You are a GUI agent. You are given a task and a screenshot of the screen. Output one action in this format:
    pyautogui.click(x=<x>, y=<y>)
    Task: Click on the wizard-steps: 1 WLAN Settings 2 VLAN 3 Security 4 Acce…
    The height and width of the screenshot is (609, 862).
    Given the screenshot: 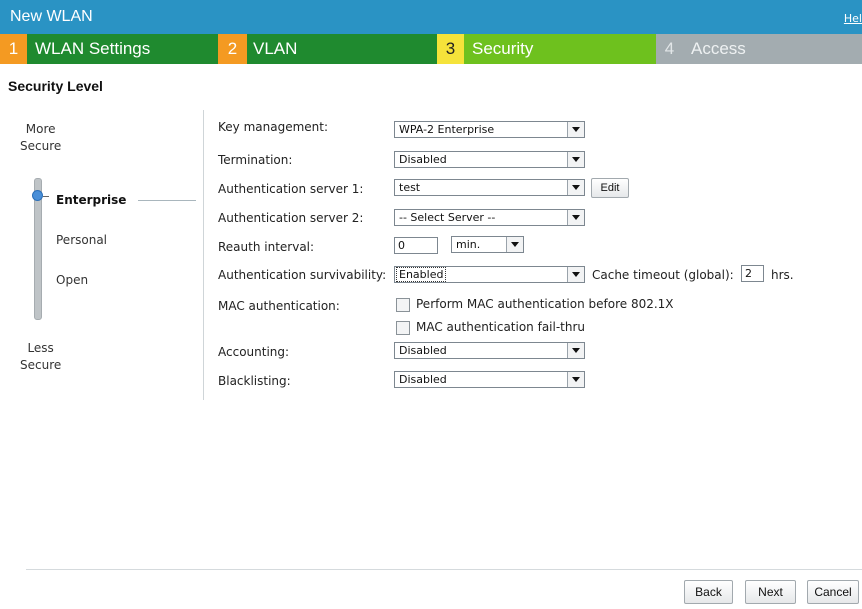 What is the action you would take?
    pyautogui.click(x=431, y=49)
    